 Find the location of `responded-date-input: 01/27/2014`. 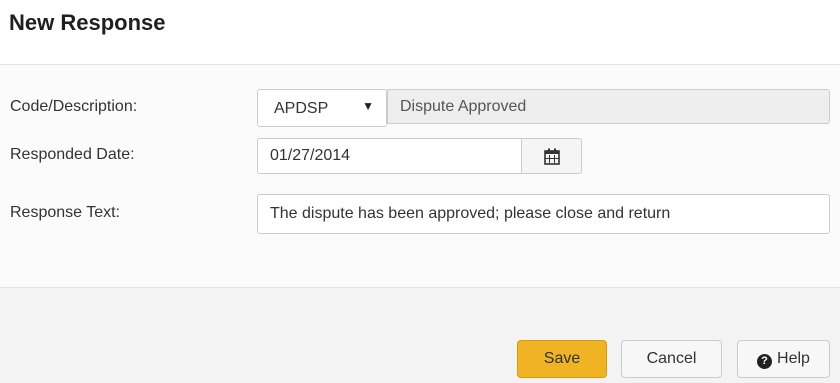

responded-date-input: 01/27/2014 is located at coordinates (389, 156).